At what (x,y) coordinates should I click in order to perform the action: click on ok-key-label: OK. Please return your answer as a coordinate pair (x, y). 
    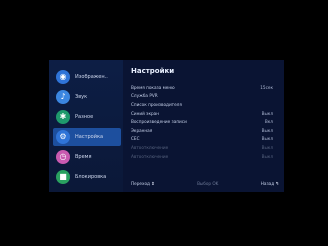
    Looking at the image, I should click on (215, 183).